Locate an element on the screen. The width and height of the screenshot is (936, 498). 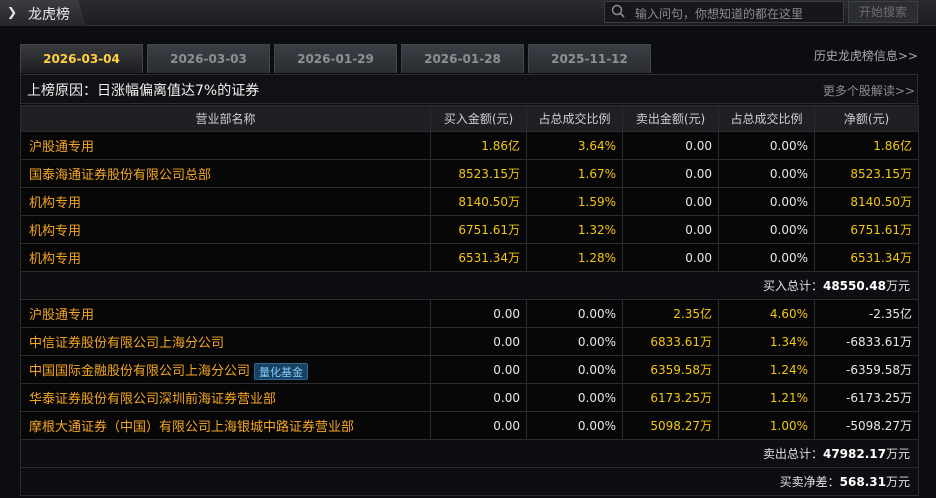
table-row: 机构专用 6751.61万 1.32% 0.00 0.00% 6751.61万 is located at coordinates (469, 229).